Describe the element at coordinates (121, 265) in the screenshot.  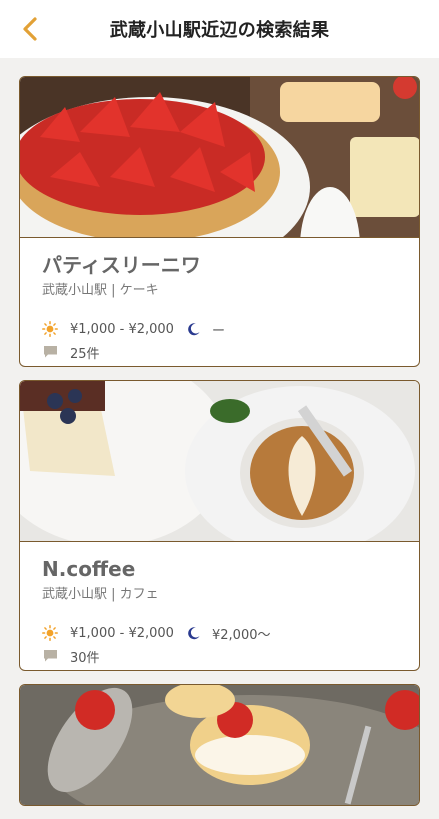
I see `shop-name: パティスリーニワ` at that location.